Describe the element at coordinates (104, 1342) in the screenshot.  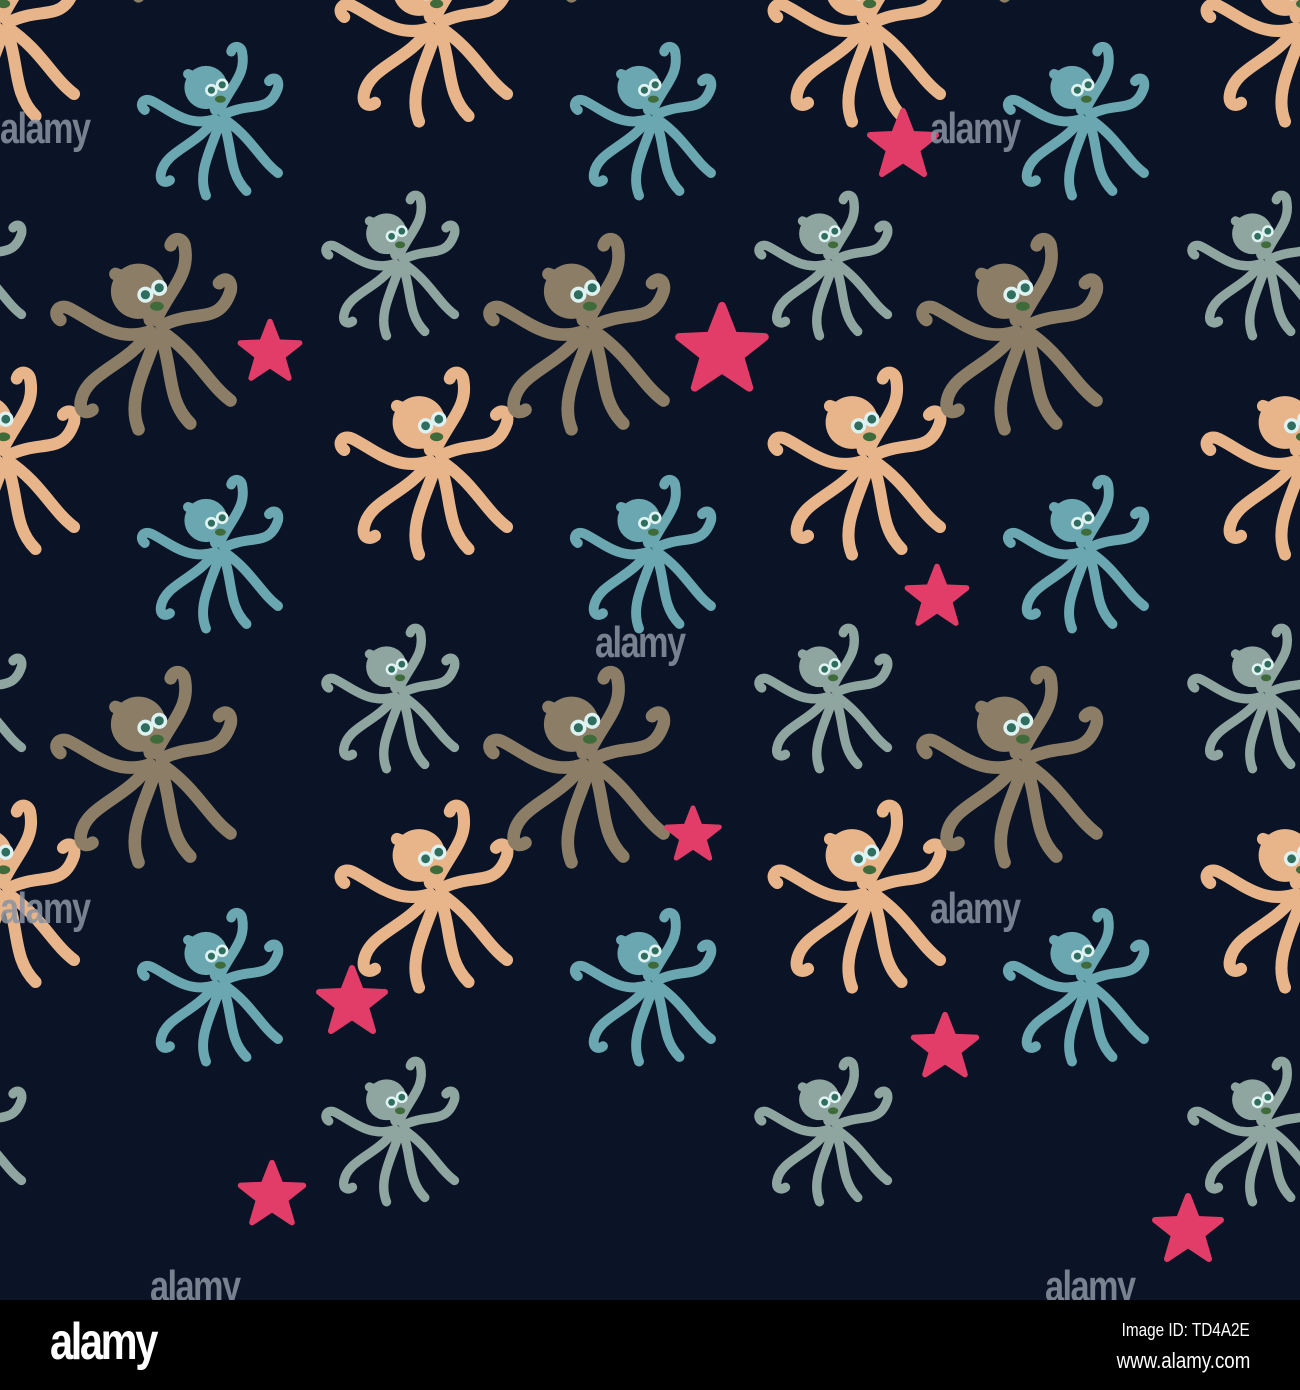
I see `alamy-logo: alamy` at that location.